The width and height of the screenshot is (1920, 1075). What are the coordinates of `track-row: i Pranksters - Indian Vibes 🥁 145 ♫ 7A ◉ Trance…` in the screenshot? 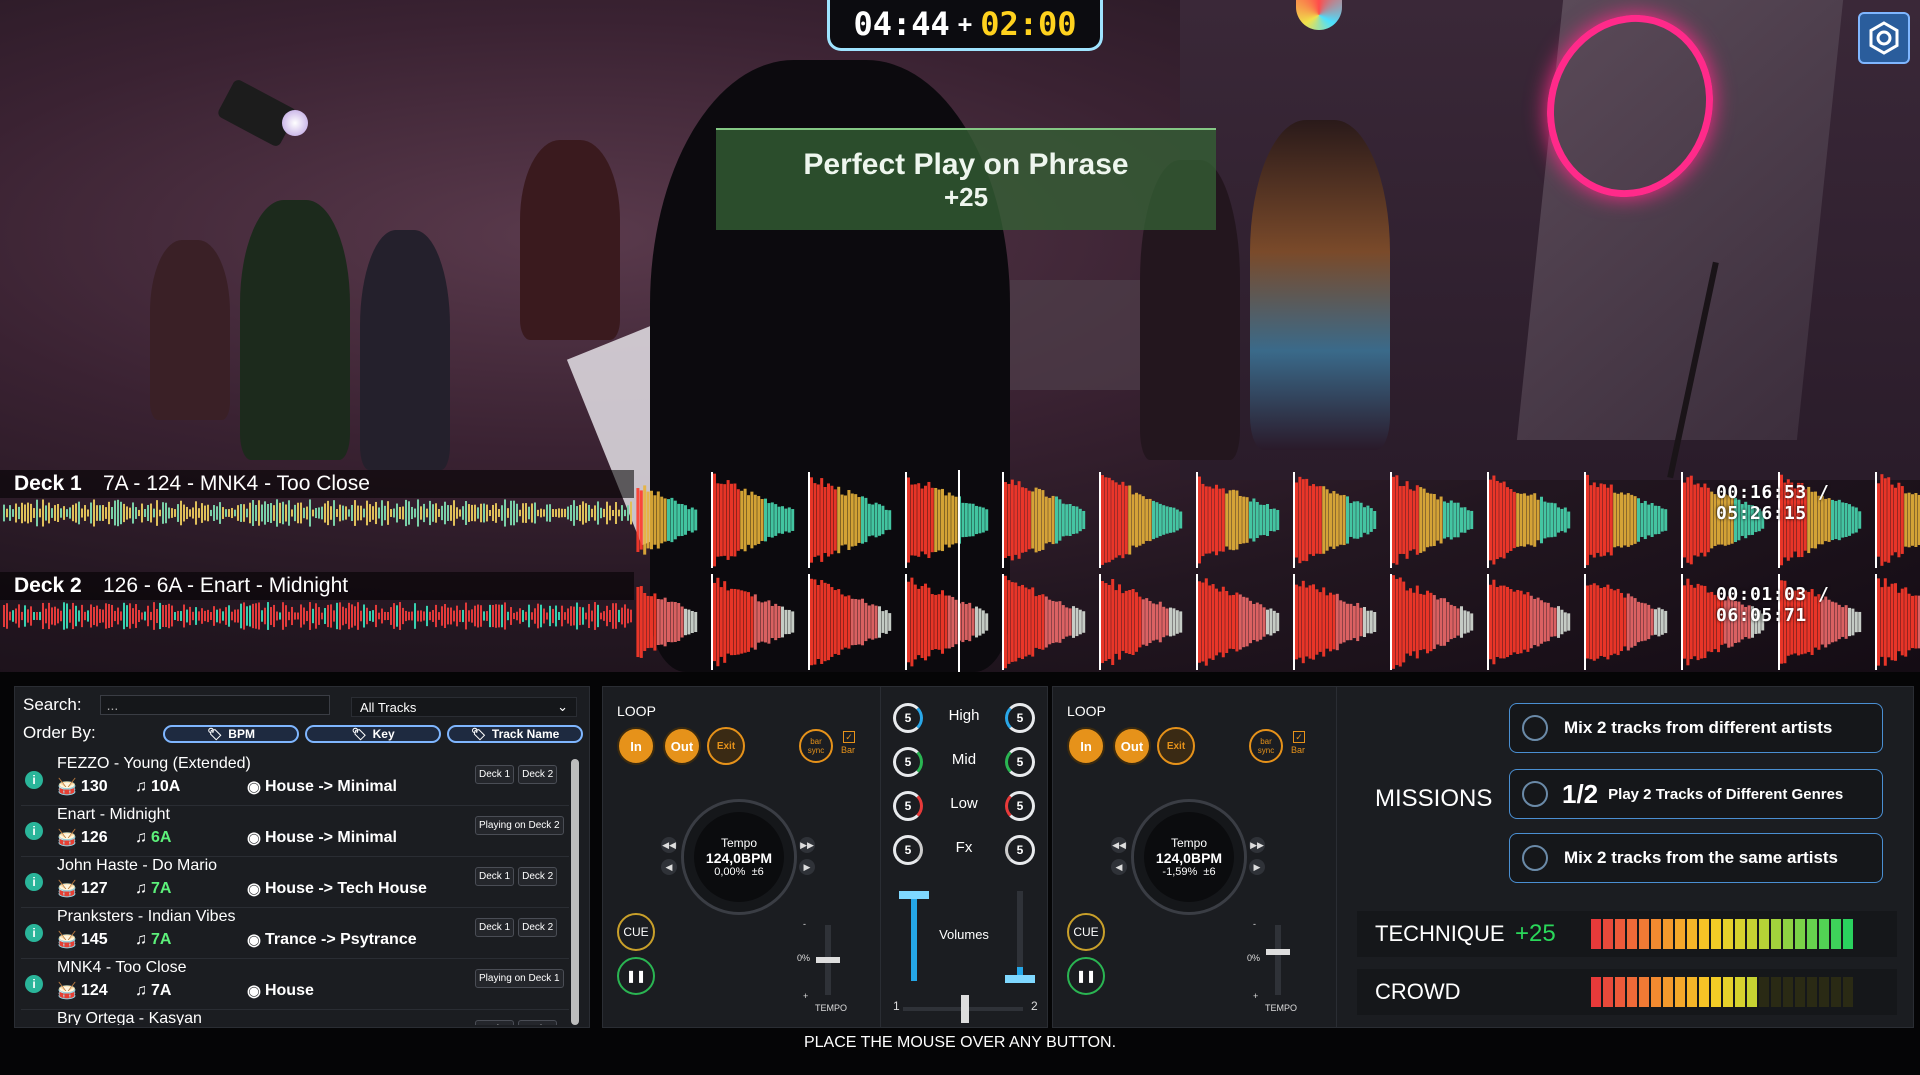 It's located at (295, 933).